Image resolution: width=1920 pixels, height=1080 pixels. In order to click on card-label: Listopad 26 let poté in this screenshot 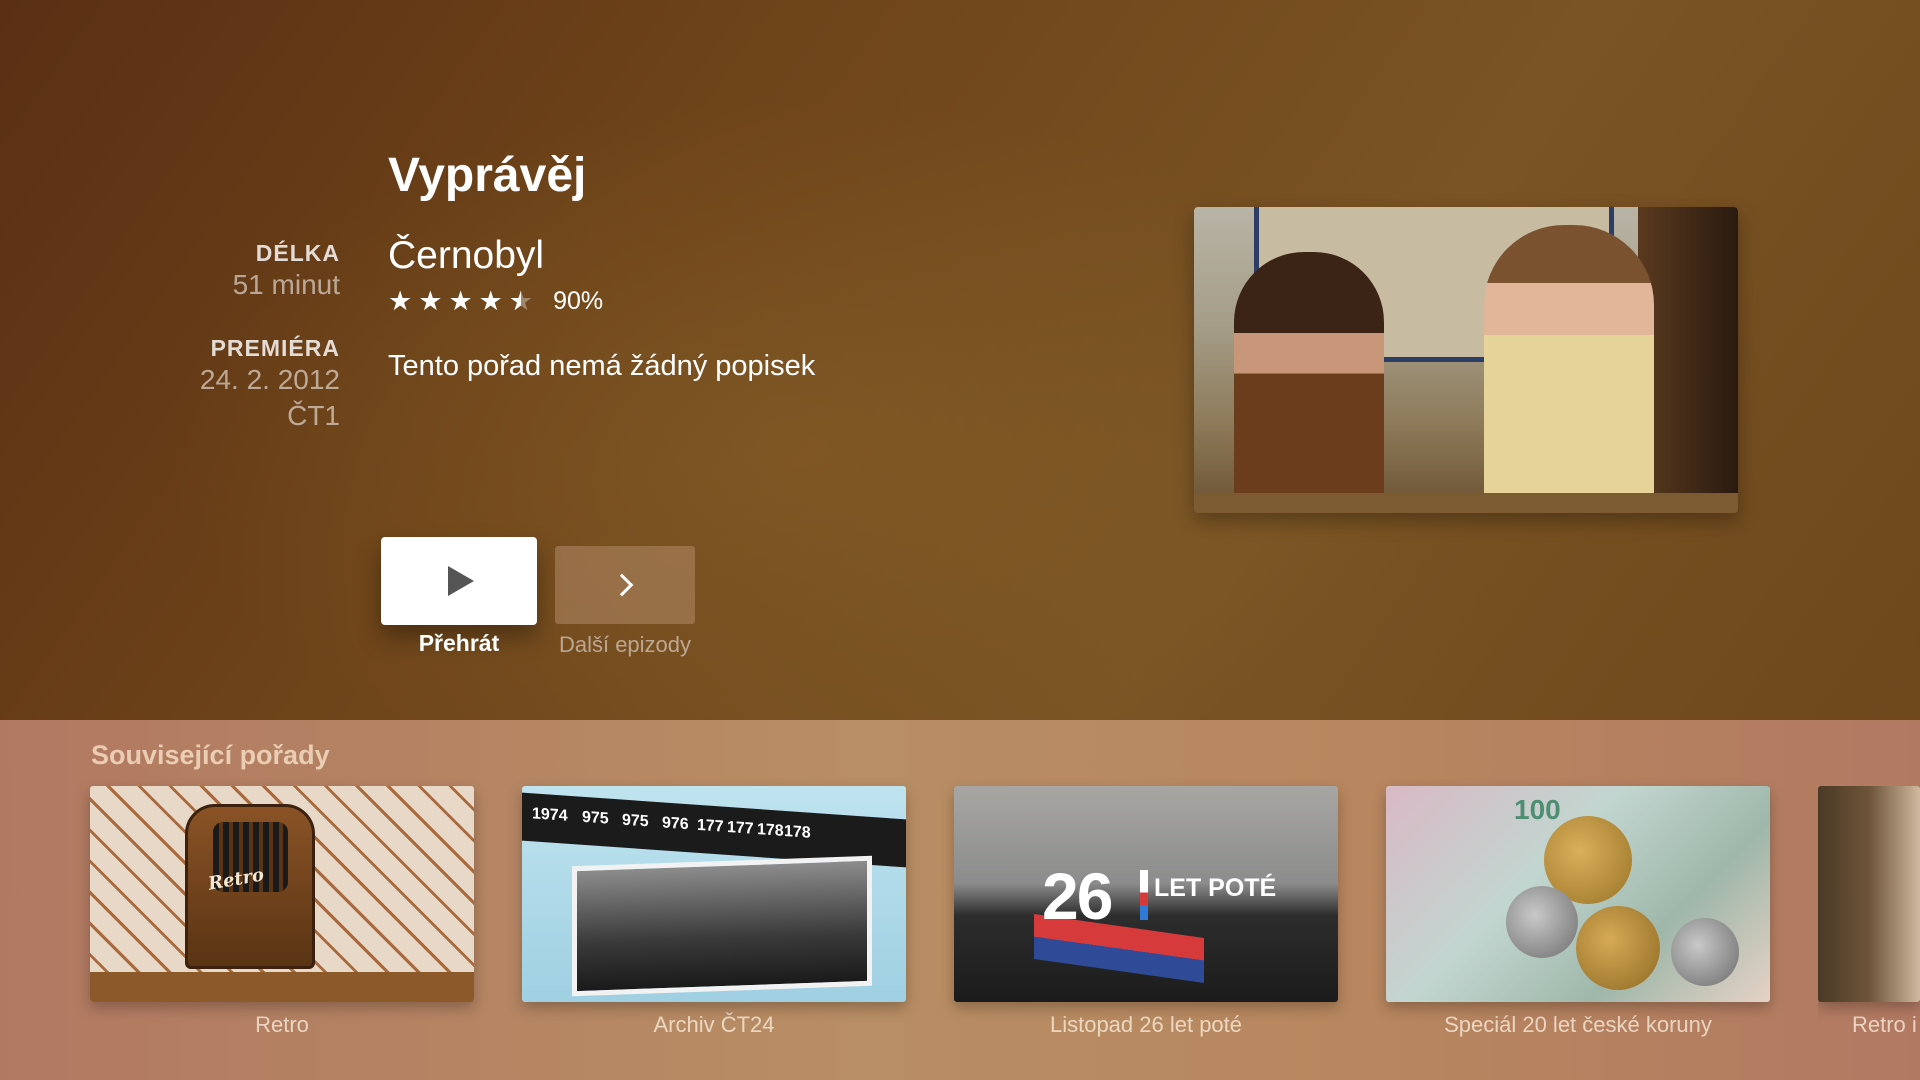, I will do `click(1146, 1024)`.